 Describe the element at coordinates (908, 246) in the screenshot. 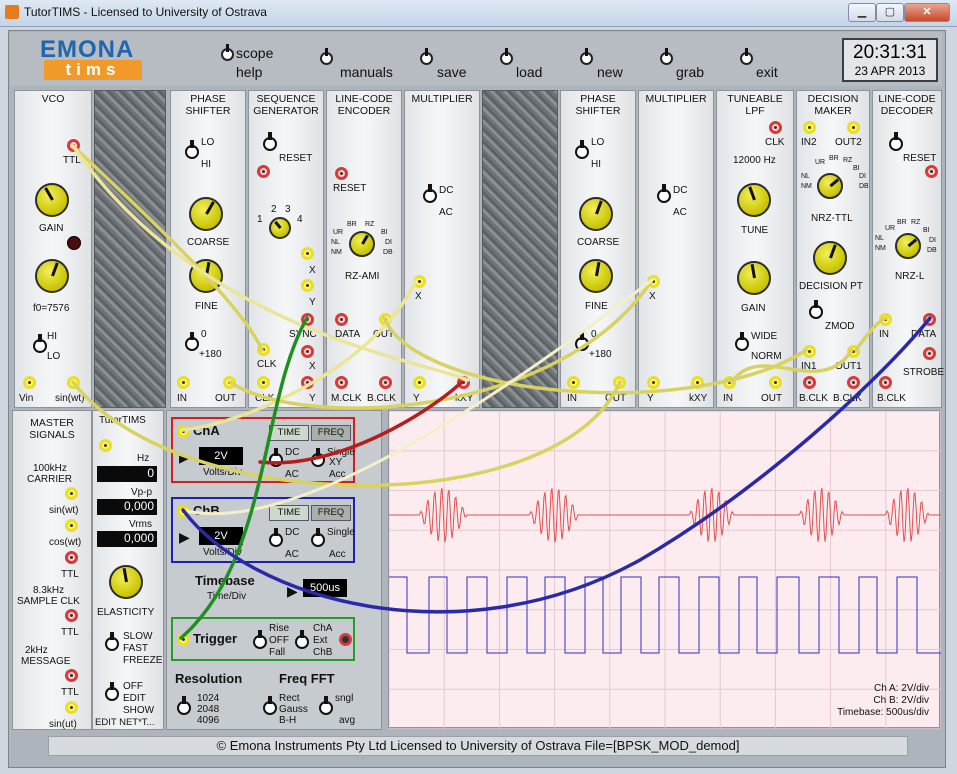

I see `linedec-code-knob` at that location.